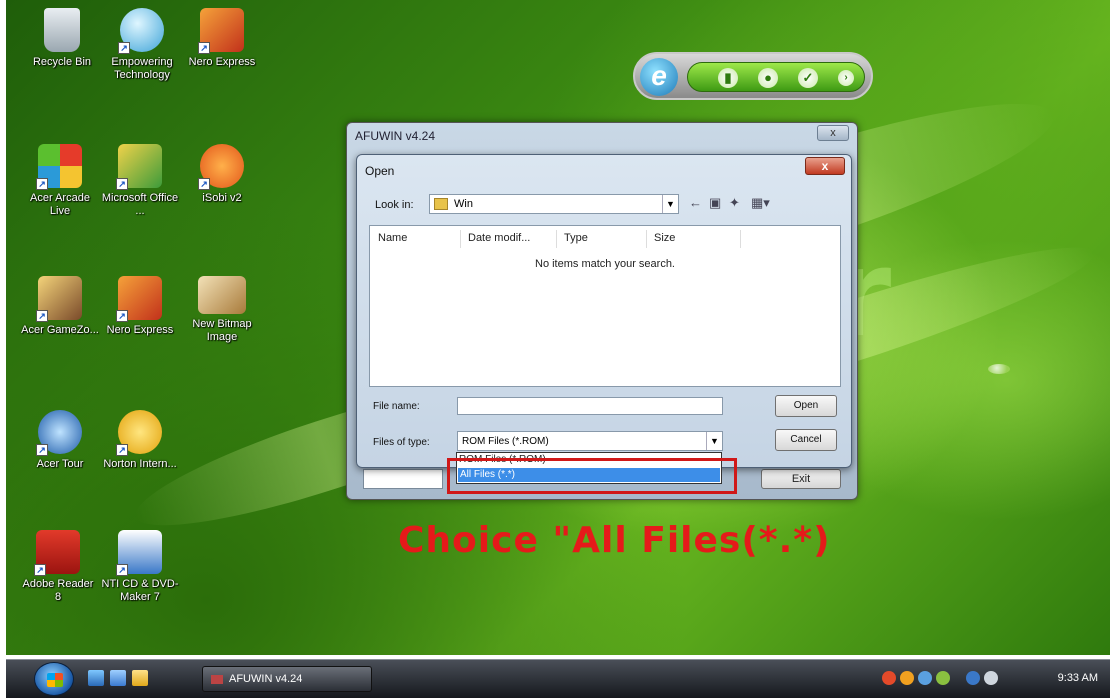 The width and height of the screenshot is (1112, 698). Describe the element at coordinates (60, 204) in the screenshot. I see `desktop-icon-label: Acer Arcade Live` at that location.